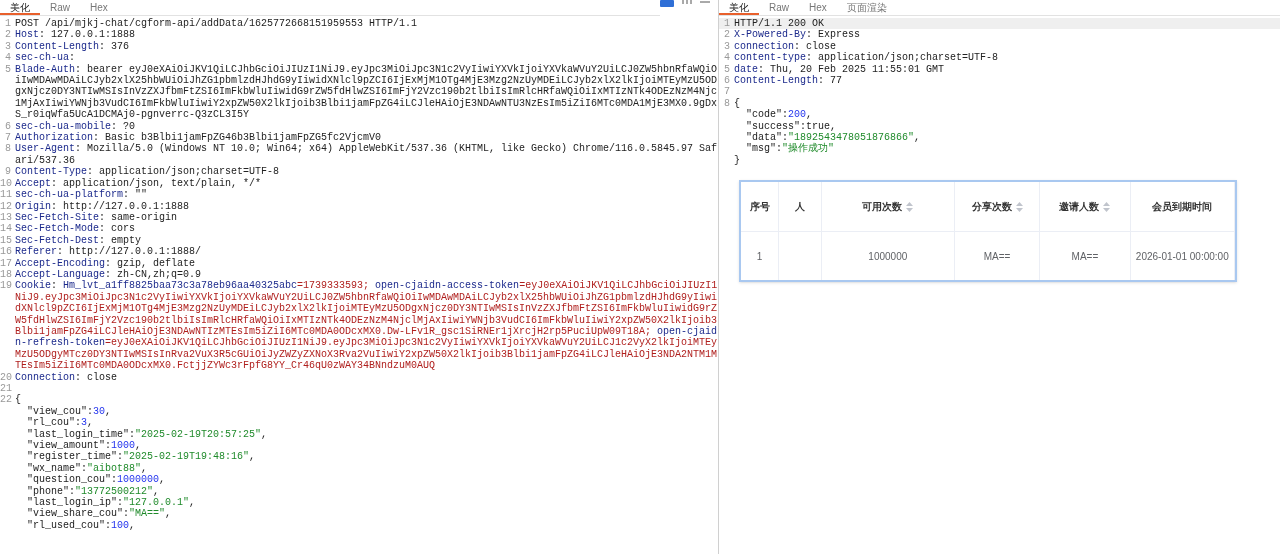  What do you see at coordinates (69, 411) in the screenshot?
I see `code-line: "view_cou":30,` at bounding box center [69, 411].